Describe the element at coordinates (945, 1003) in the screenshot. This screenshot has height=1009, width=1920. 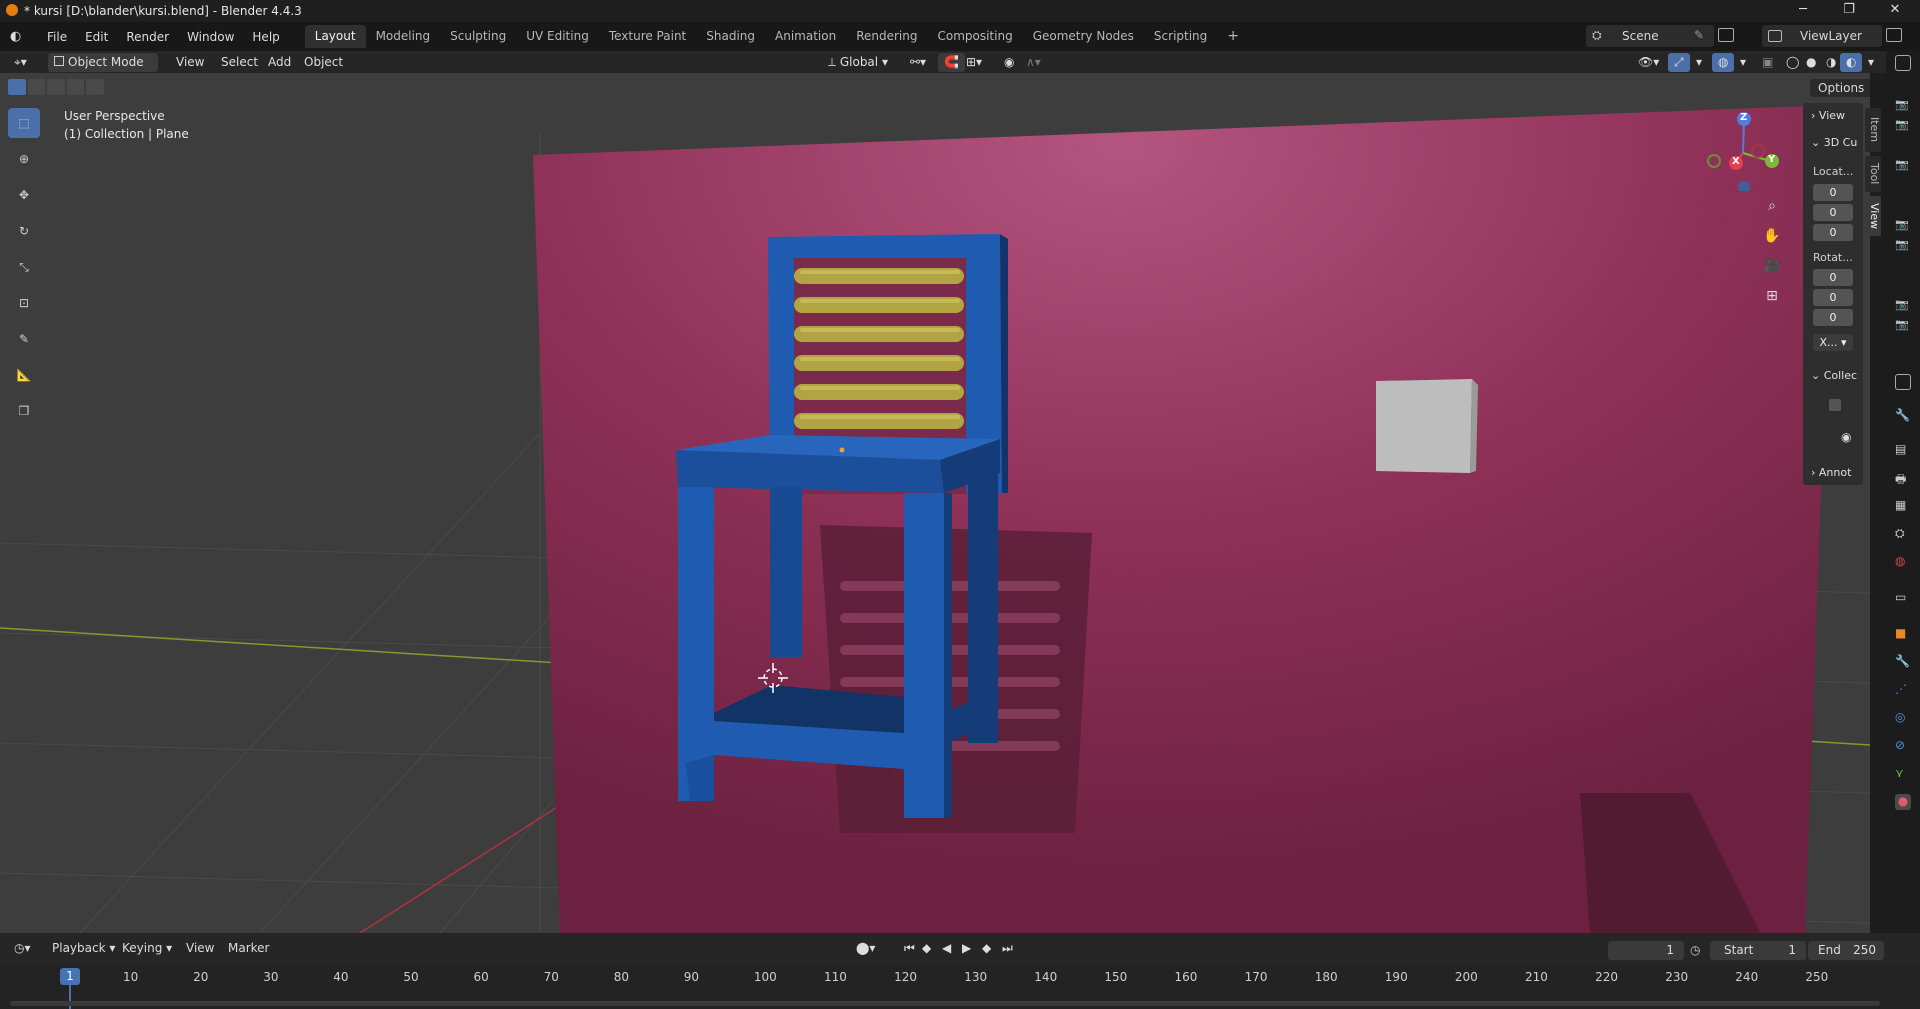
I see `timeline-scrollbar` at that location.